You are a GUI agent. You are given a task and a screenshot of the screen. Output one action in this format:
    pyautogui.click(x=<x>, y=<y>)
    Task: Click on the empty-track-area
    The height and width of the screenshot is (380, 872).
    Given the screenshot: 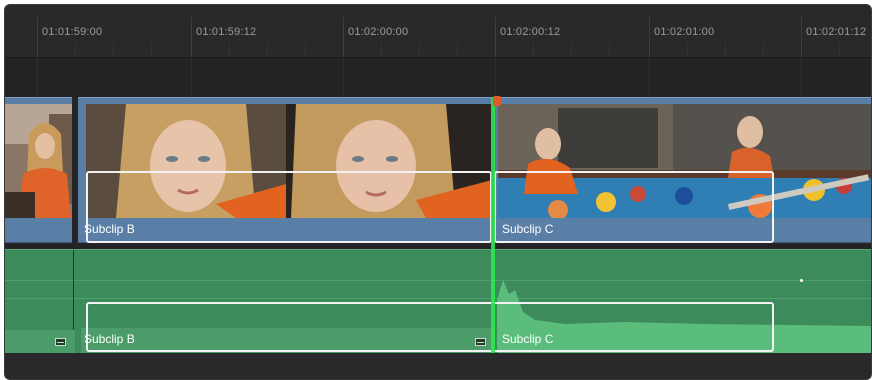 What is the action you would take?
    pyautogui.click(x=438, y=366)
    